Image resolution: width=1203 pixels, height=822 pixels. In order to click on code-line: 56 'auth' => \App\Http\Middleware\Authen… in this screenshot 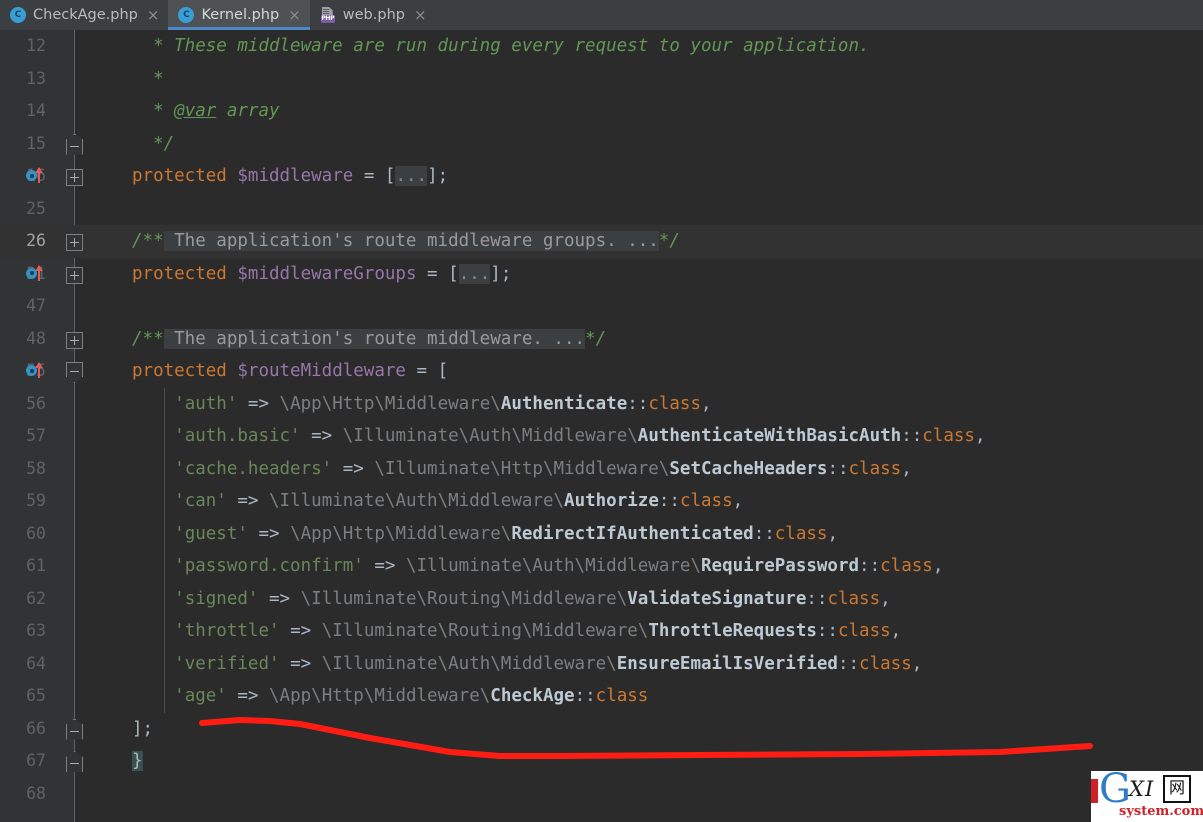, I will do `click(601, 404)`.